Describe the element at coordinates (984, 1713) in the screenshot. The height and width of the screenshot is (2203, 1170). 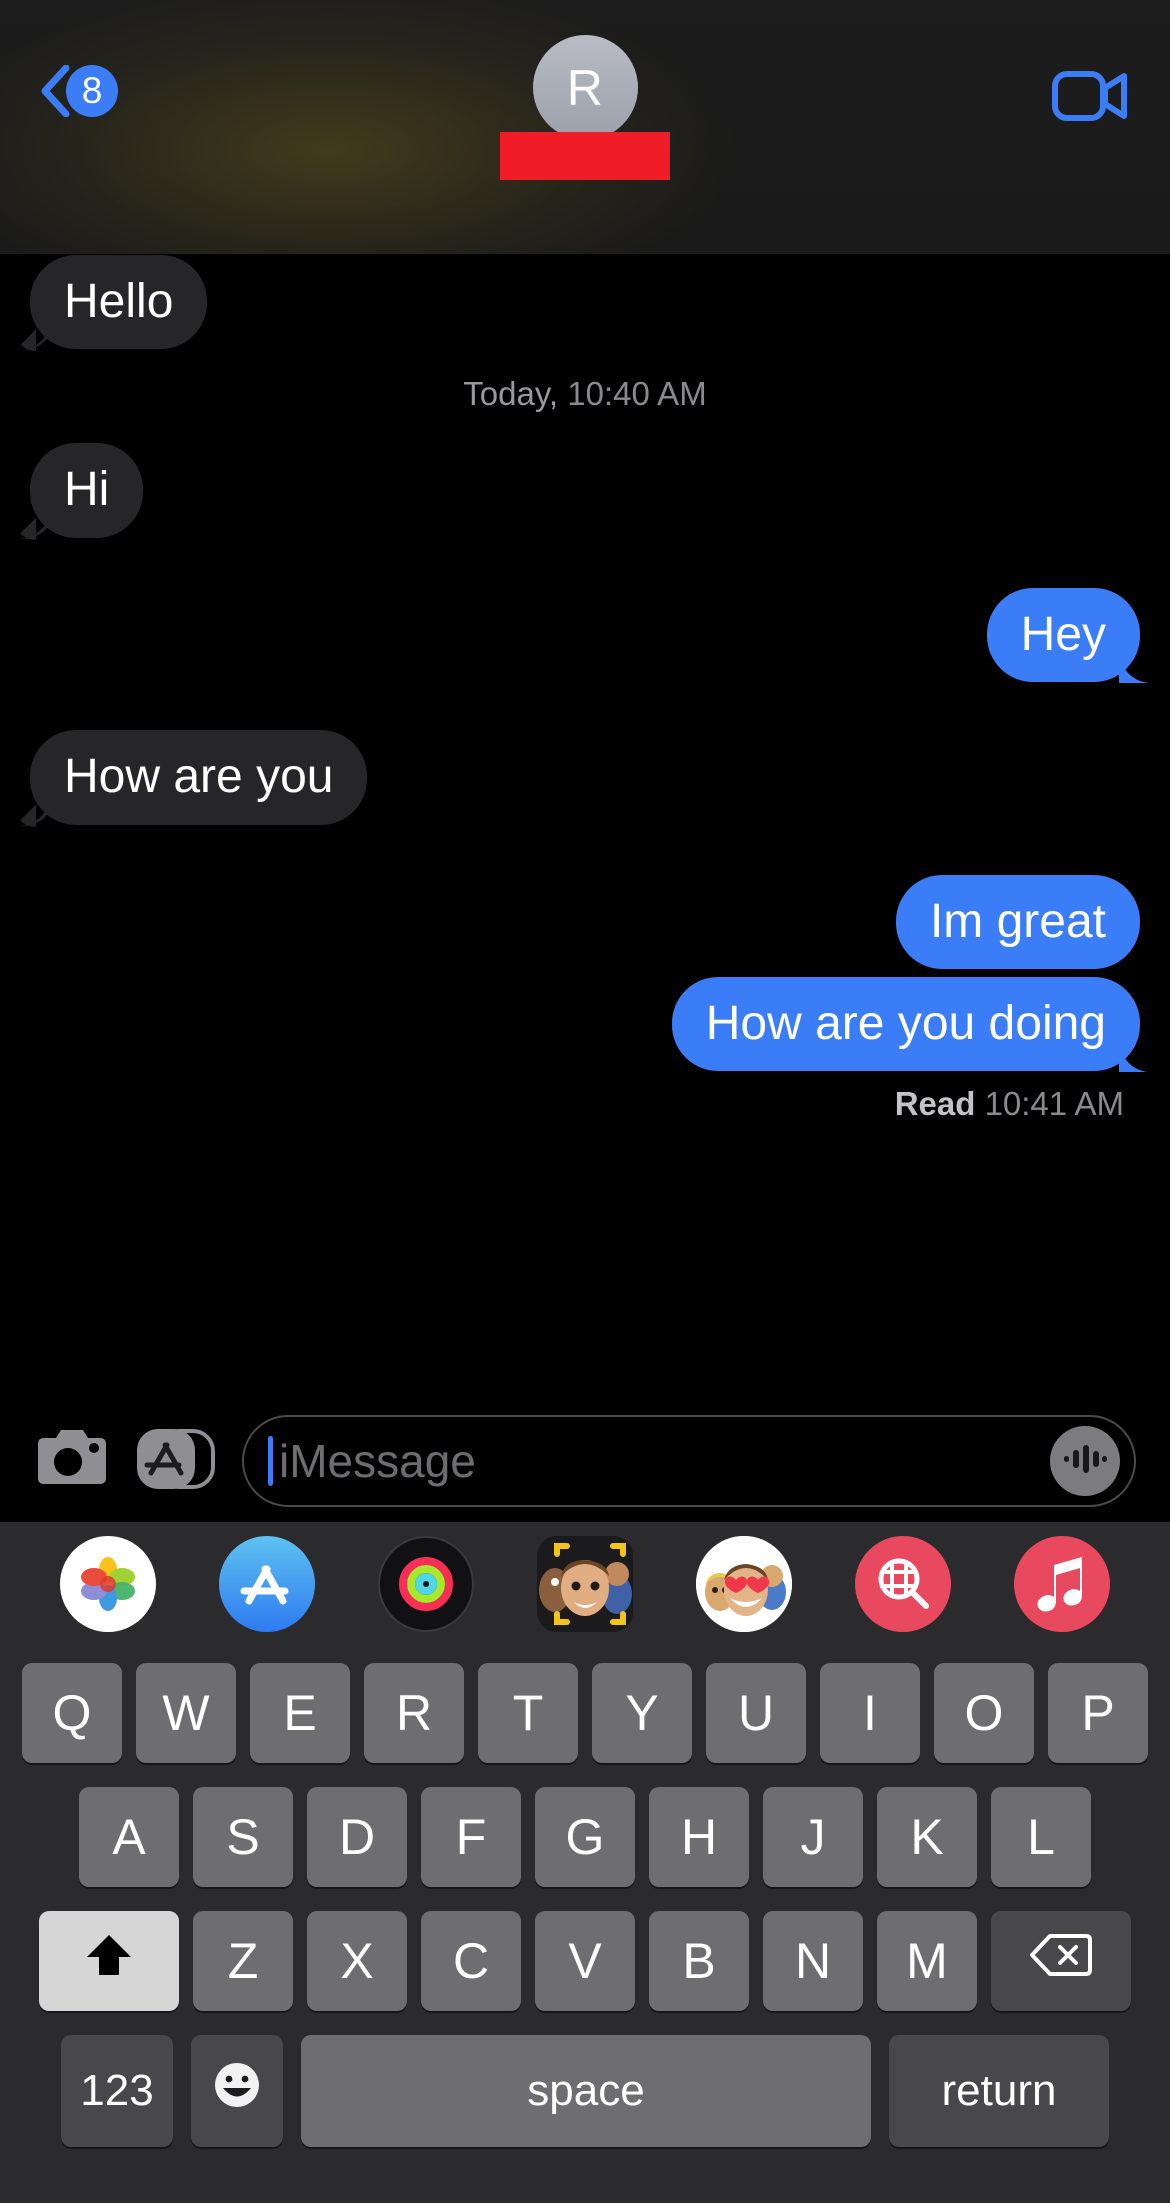
I see `key-o: O` at that location.